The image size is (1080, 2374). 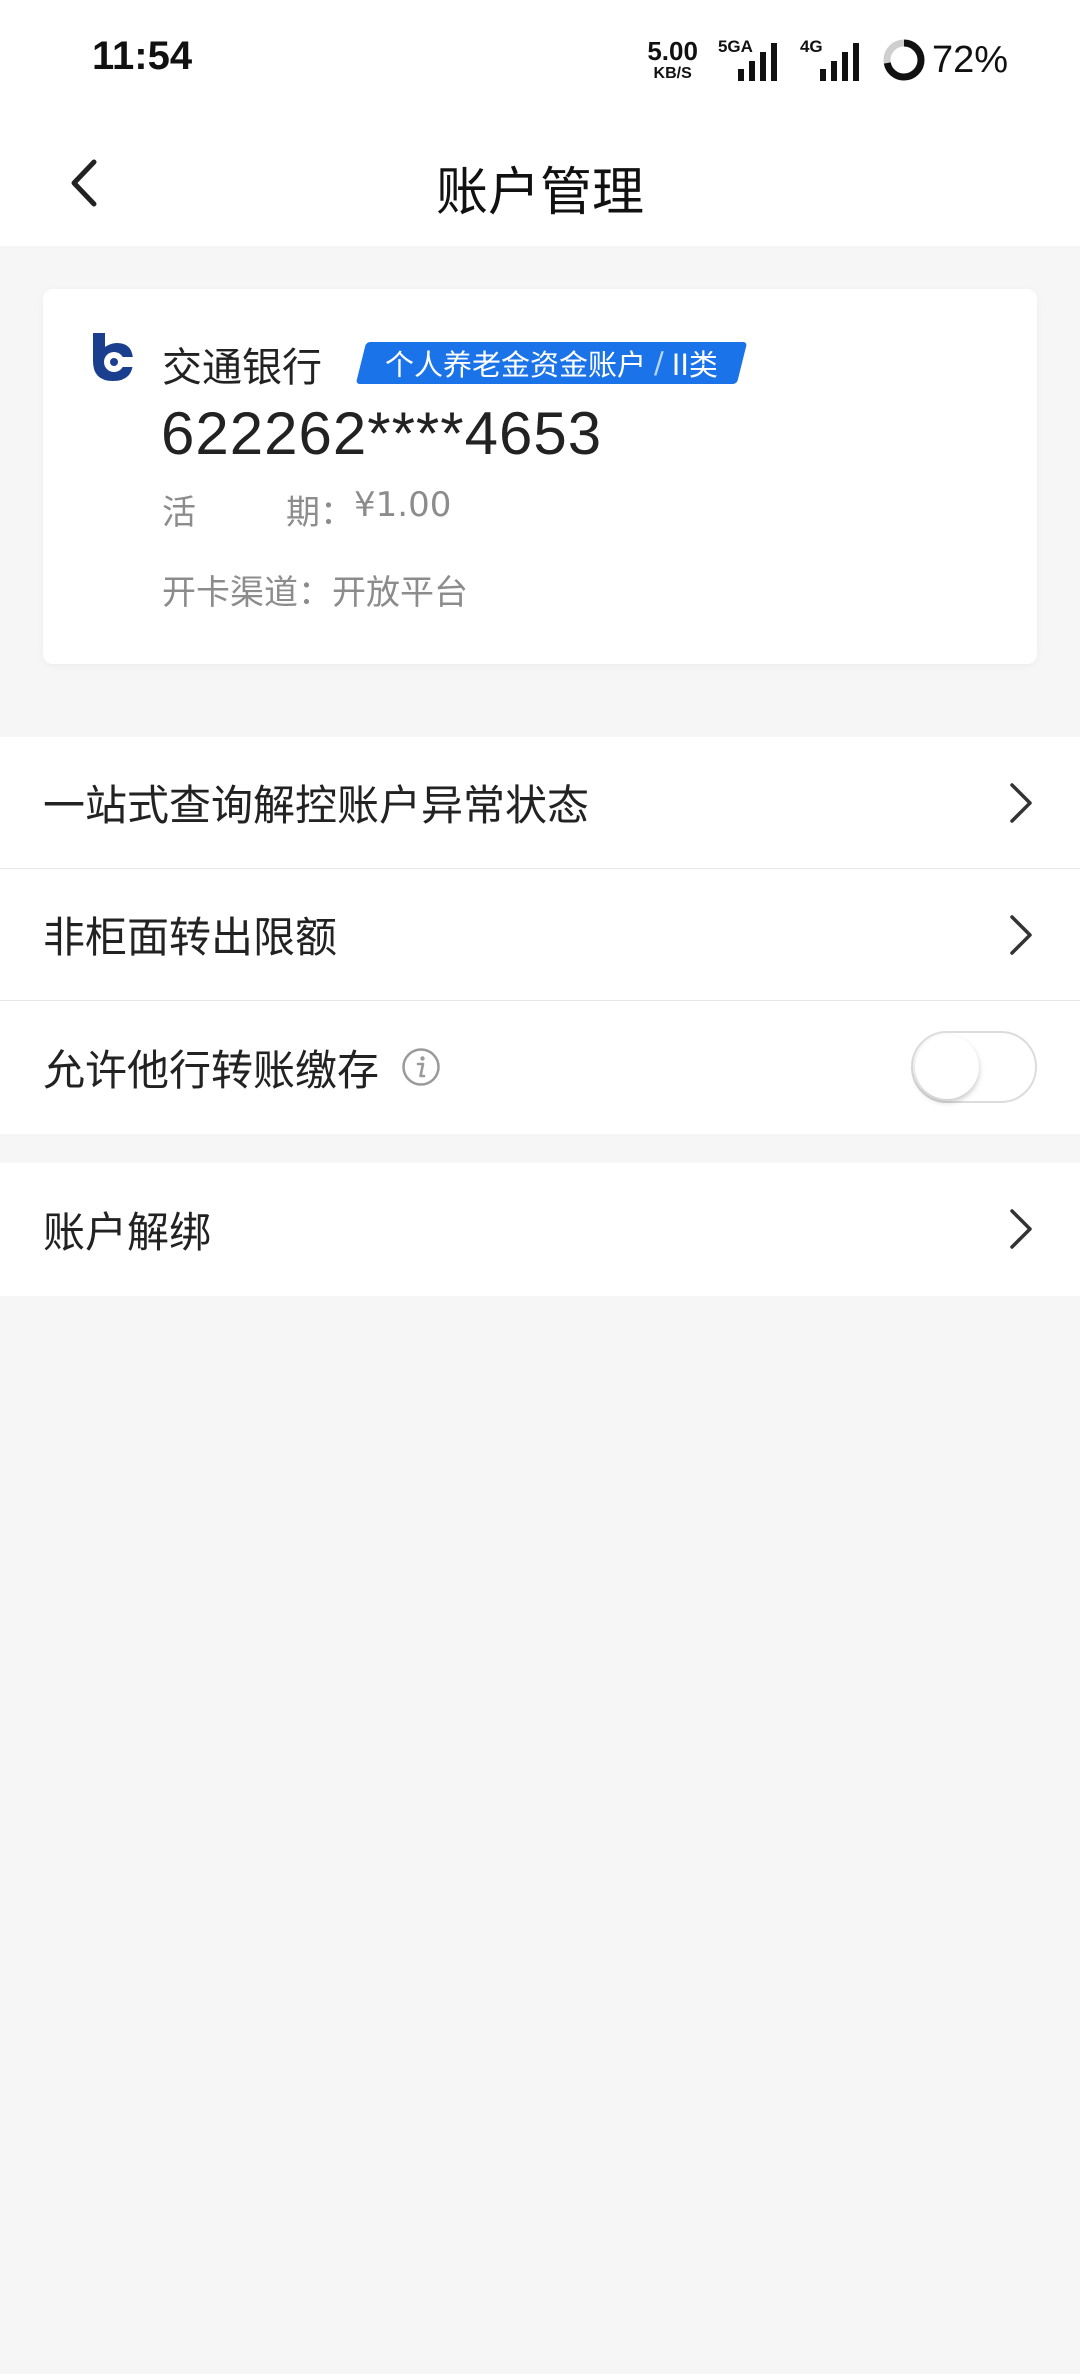 What do you see at coordinates (316, 805) in the screenshot?
I see `menu-item-label: 一站式查询解控账户异常状态` at bounding box center [316, 805].